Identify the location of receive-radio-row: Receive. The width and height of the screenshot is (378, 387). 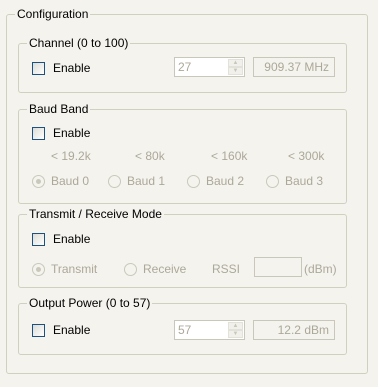
(155, 269).